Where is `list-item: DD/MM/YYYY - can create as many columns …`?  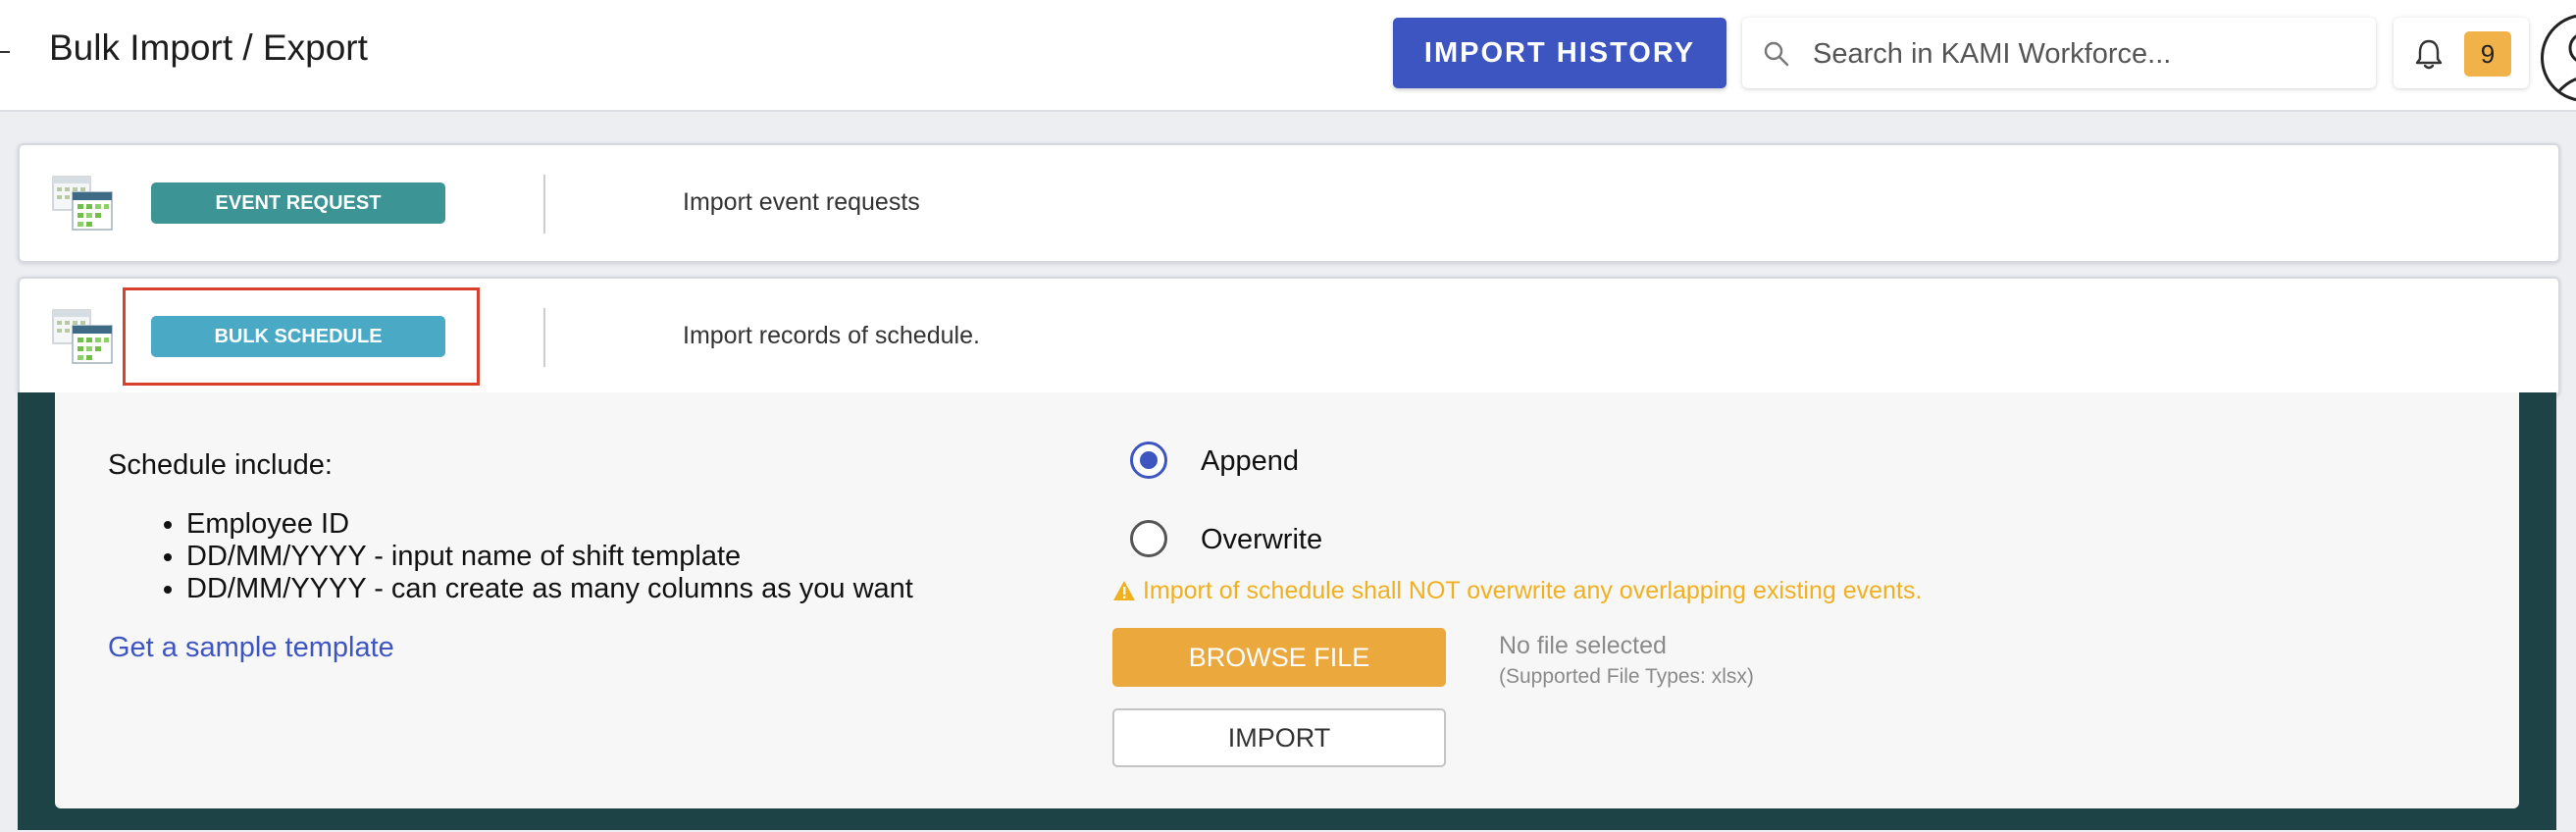
list-item: DD/MM/YYYY - can create as many columns … is located at coordinates (549, 589).